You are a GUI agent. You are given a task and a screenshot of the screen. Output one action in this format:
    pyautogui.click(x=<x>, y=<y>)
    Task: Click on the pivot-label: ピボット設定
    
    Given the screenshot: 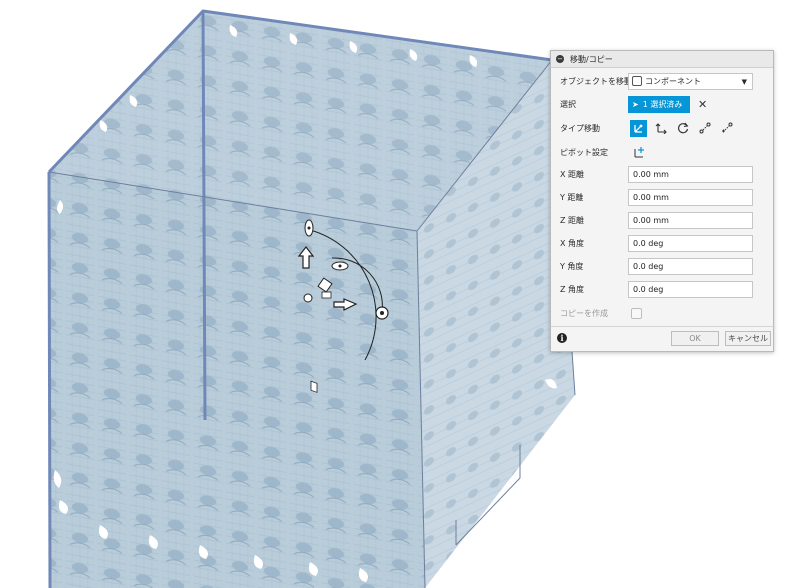 What is the action you would take?
    pyautogui.click(x=584, y=152)
    